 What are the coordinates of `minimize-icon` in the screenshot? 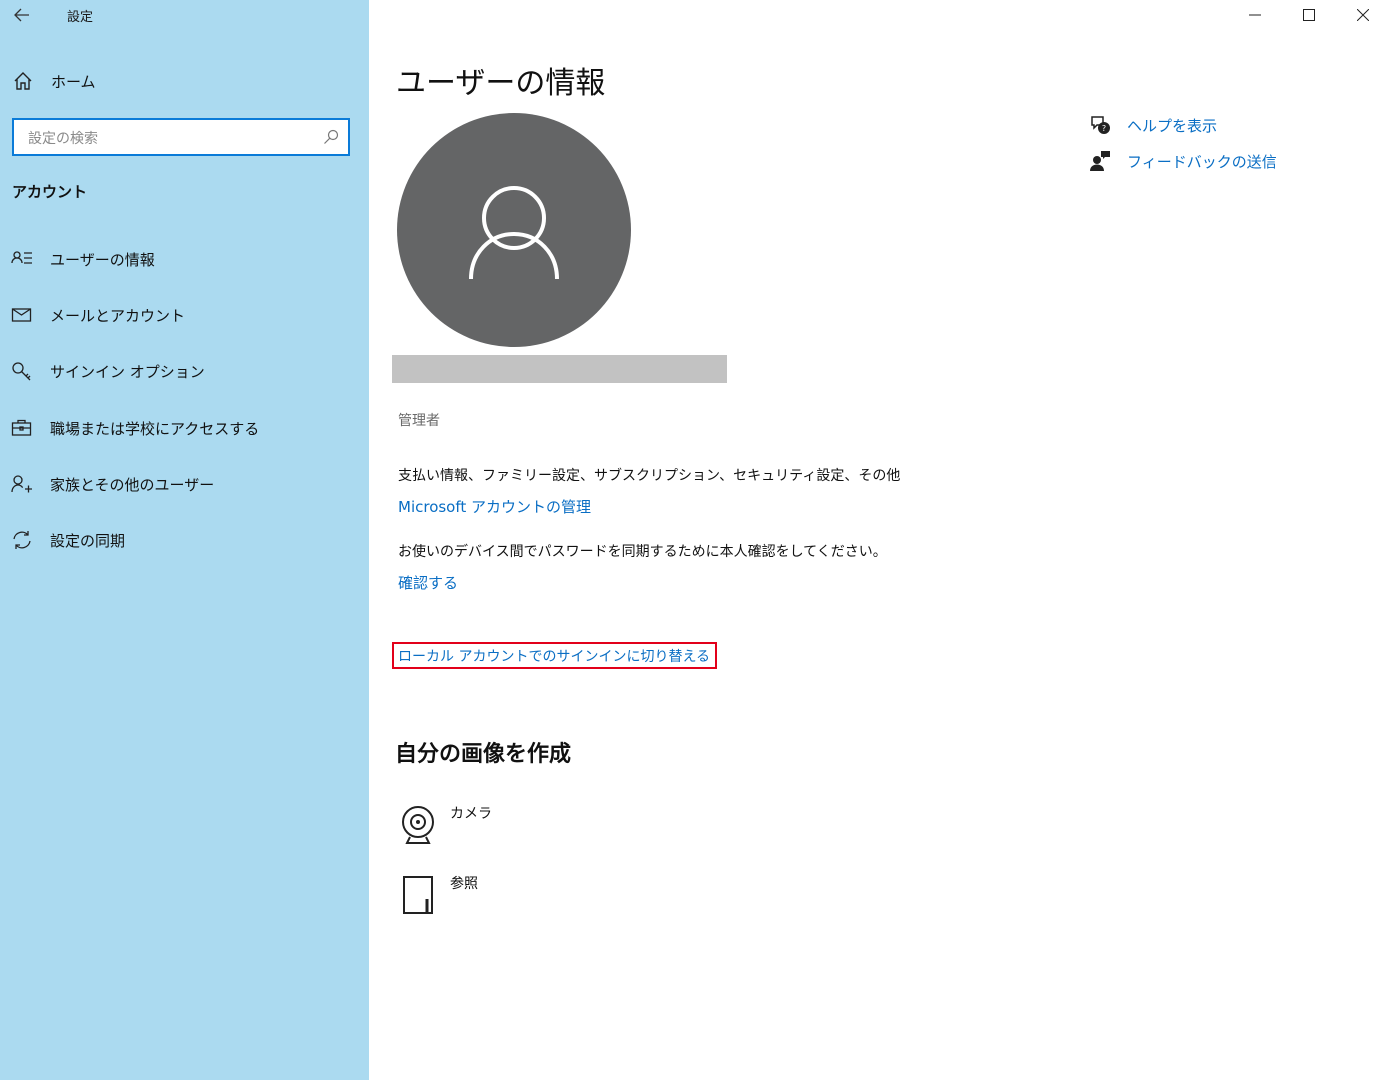 It's located at (1255, 15).